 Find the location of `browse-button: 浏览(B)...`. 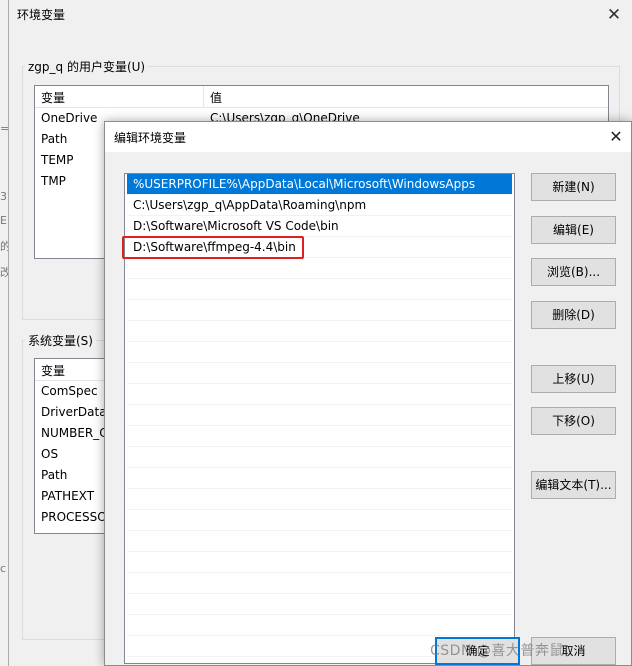

browse-button: 浏览(B)... is located at coordinates (573, 272).